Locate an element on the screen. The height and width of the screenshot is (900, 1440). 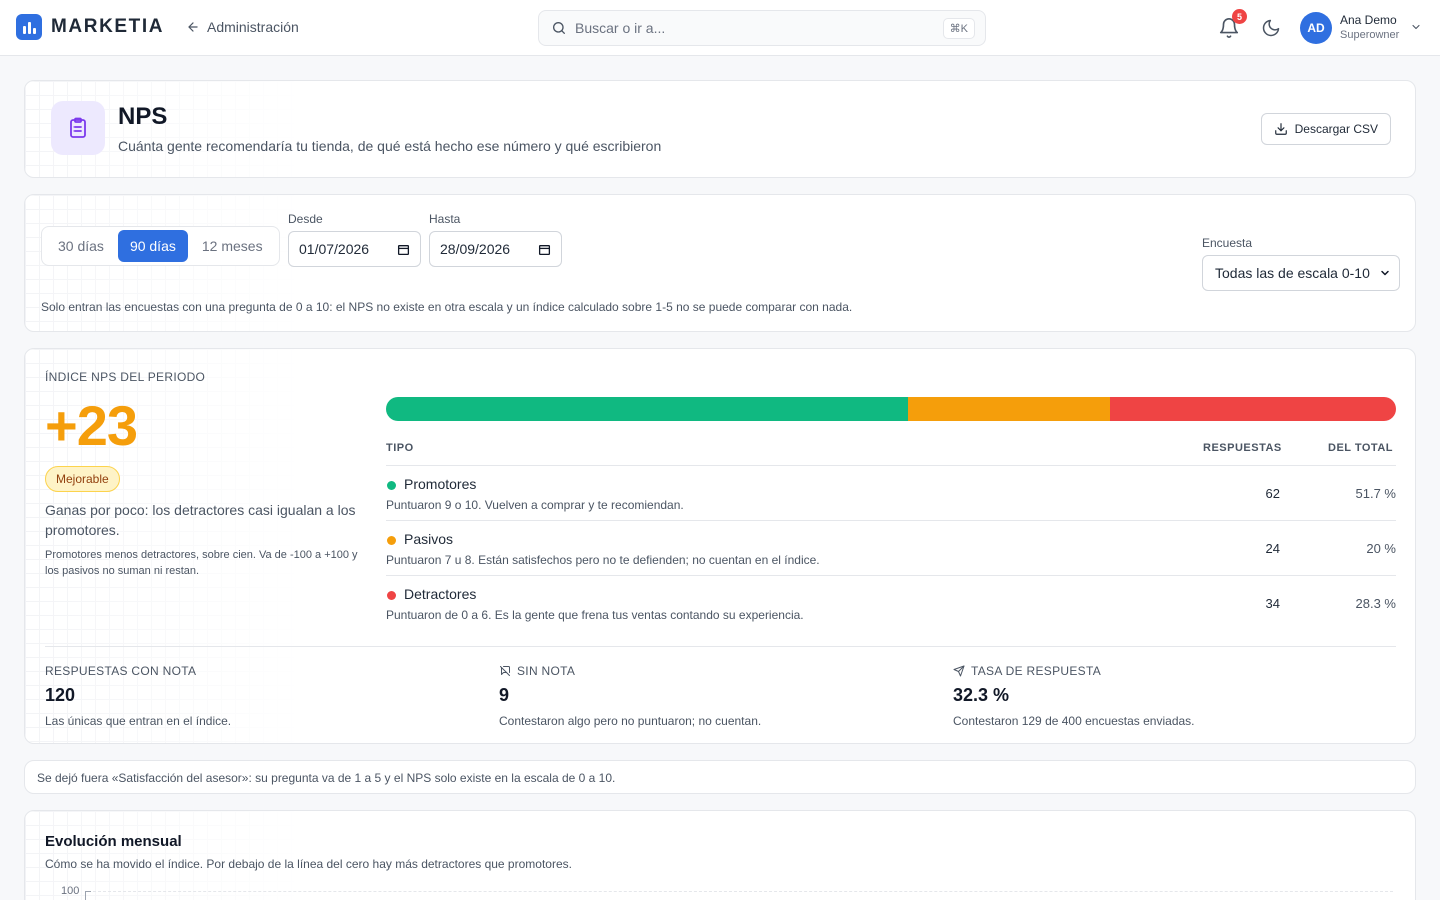
y-axis-tick: 100 is located at coordinates (70, 891).